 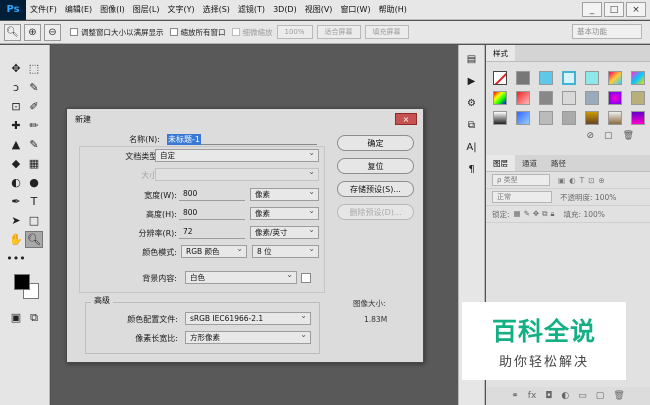 I want to click on bit-depth-select: 8 位, so click(x=285, y=250).